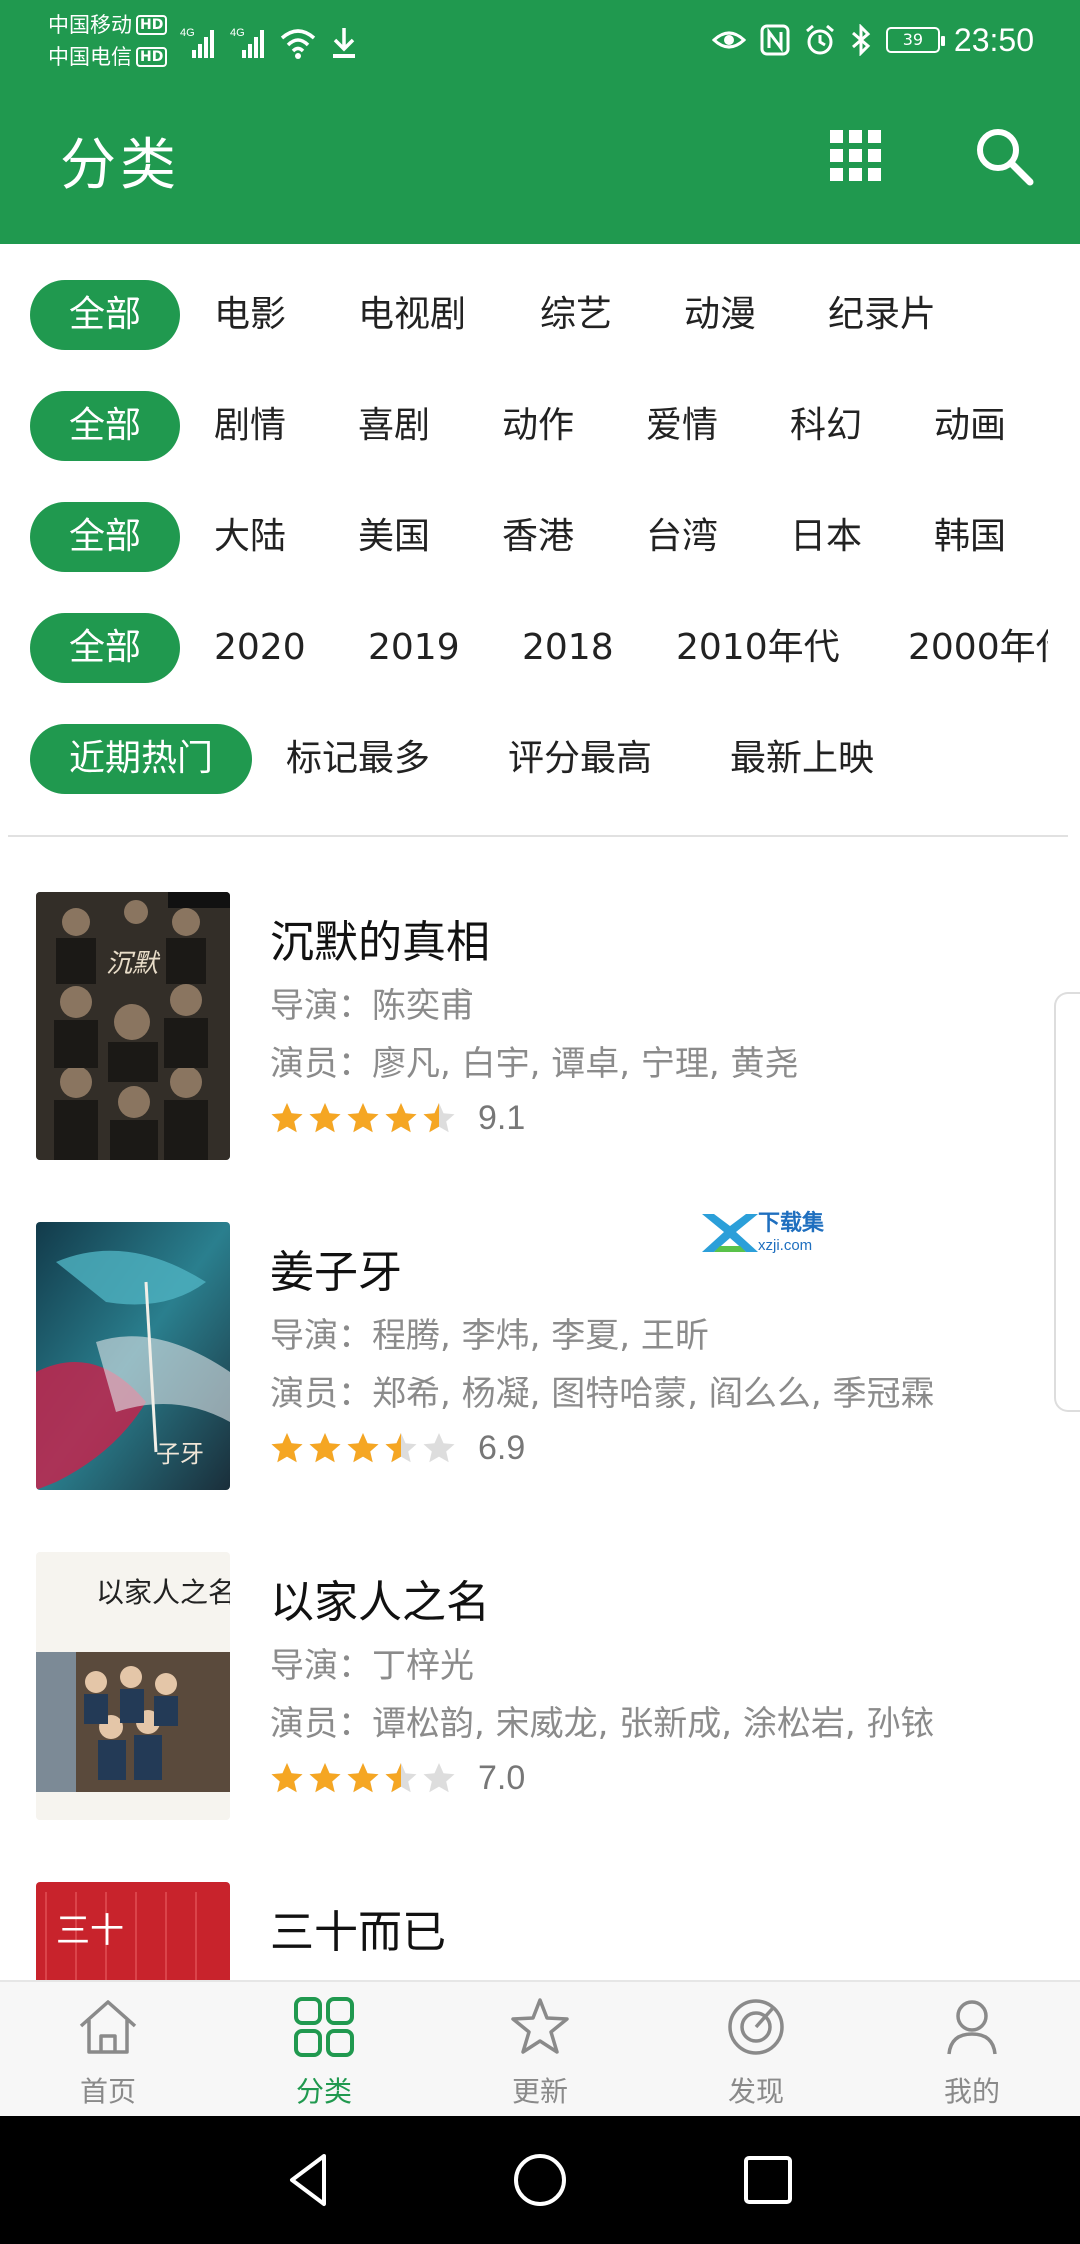  I want to click on filter-chip: 美国, so click(394, 537).